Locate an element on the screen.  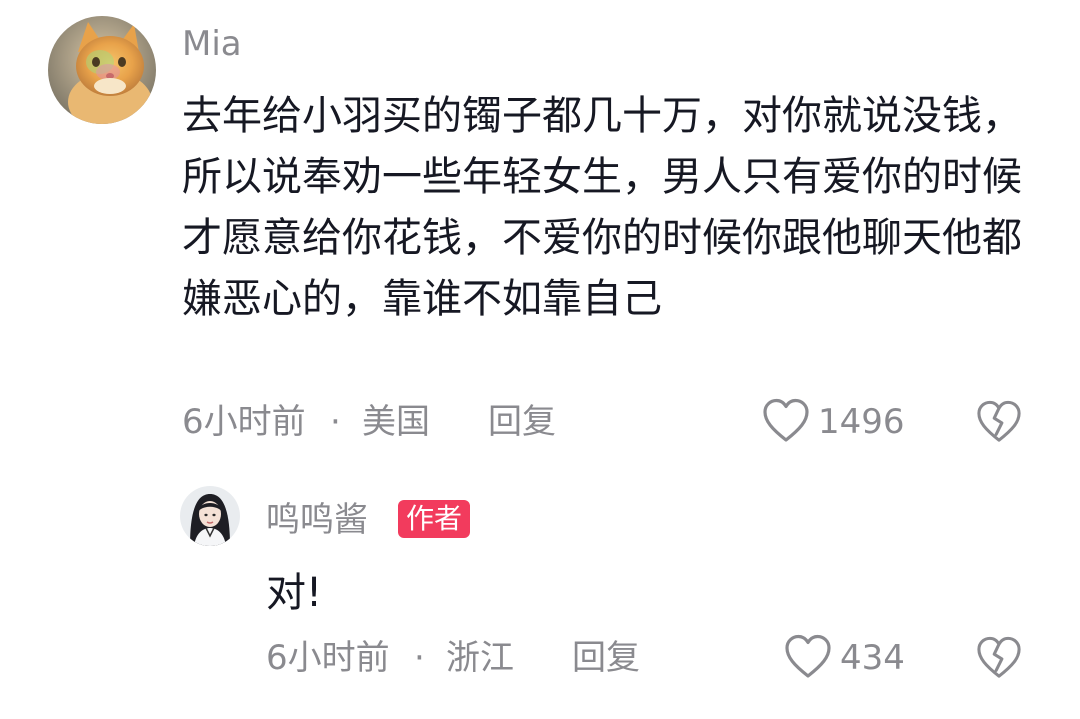
reply-location: 浙江 is located at coordinates (480, 658).